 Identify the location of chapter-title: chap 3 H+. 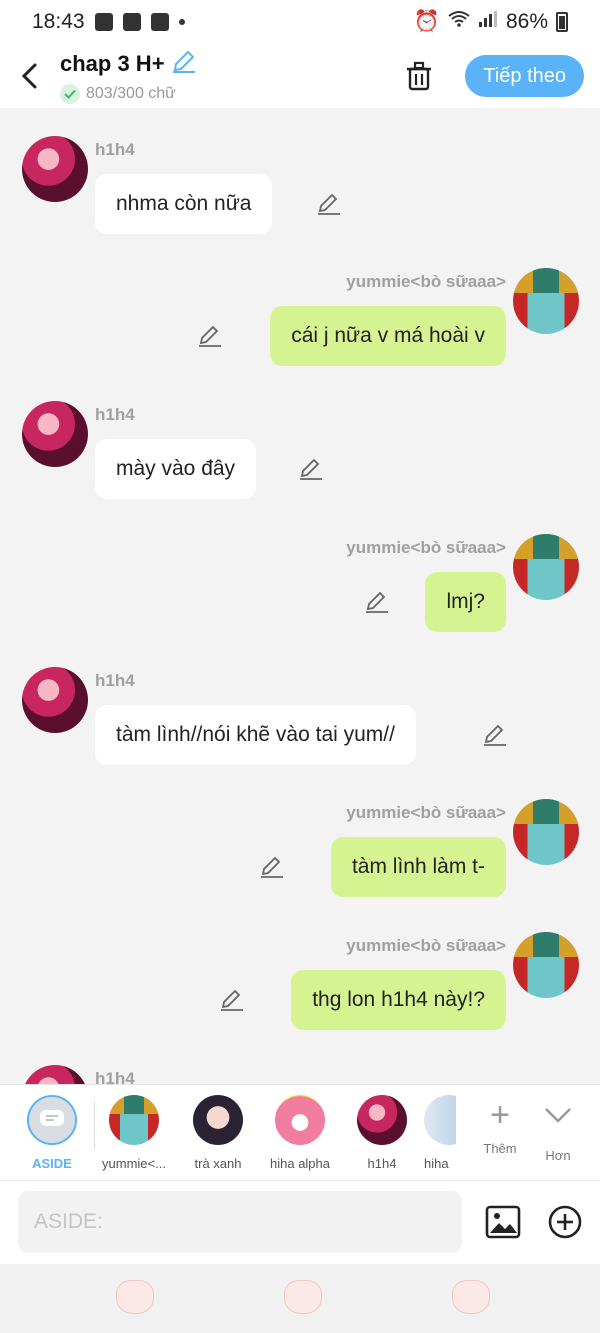
(112, 63).